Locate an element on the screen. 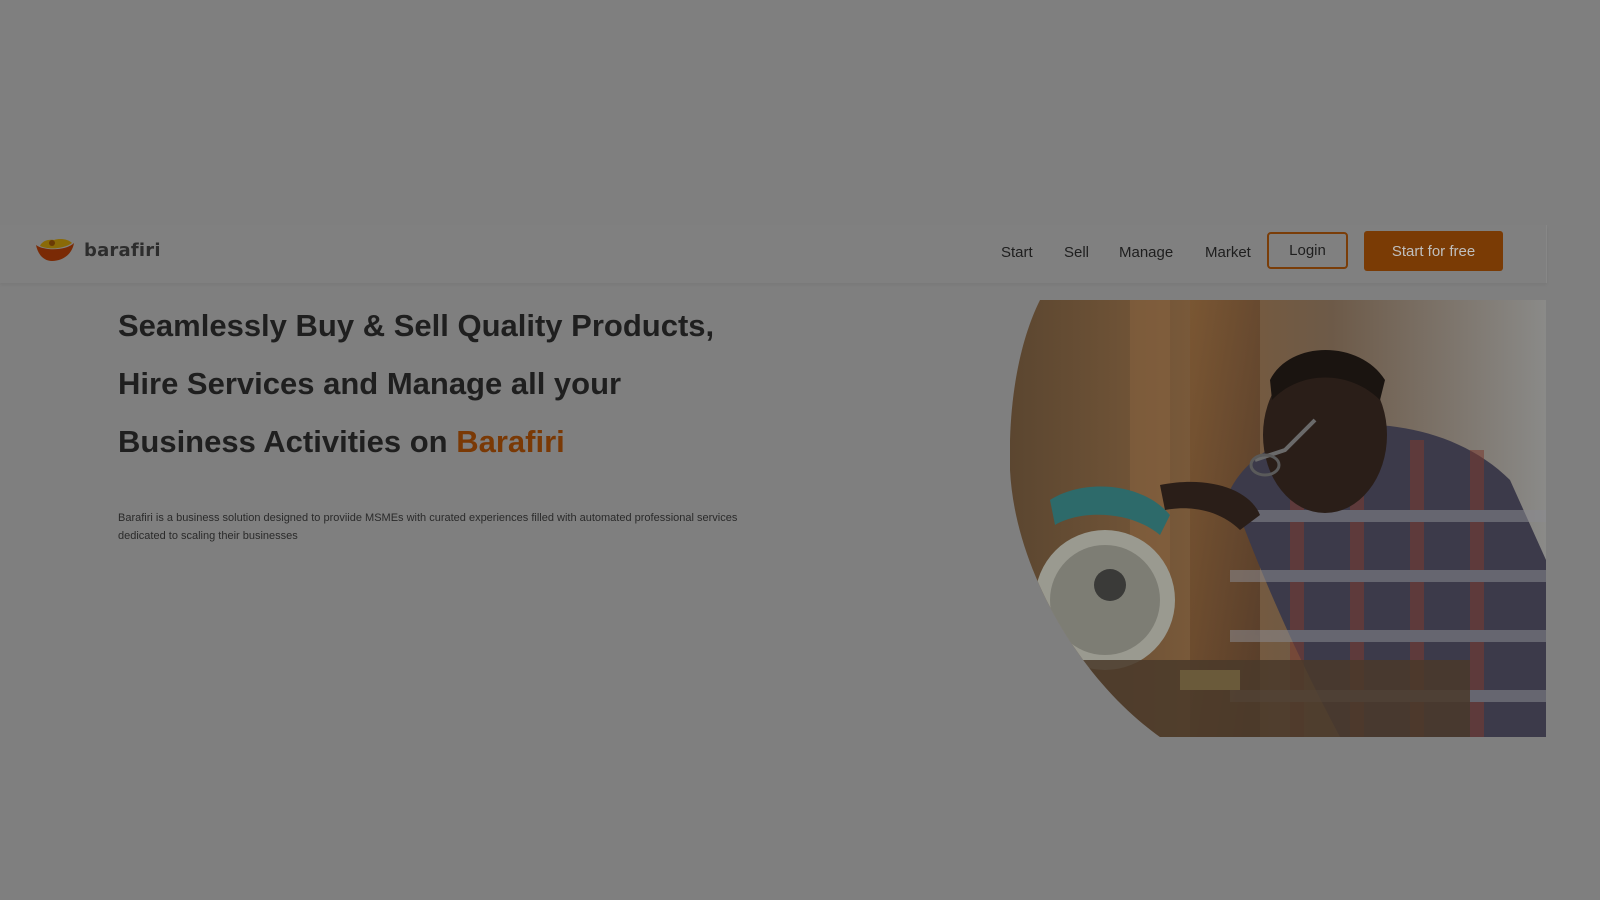 The image size is (1600, 900). login-button: Login is located at coordinates (1307, 250).